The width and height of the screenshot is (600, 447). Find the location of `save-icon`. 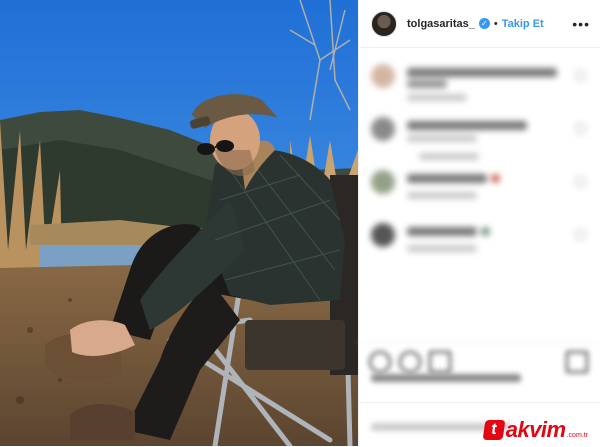

save-icon is located at coordinates (577, 362).